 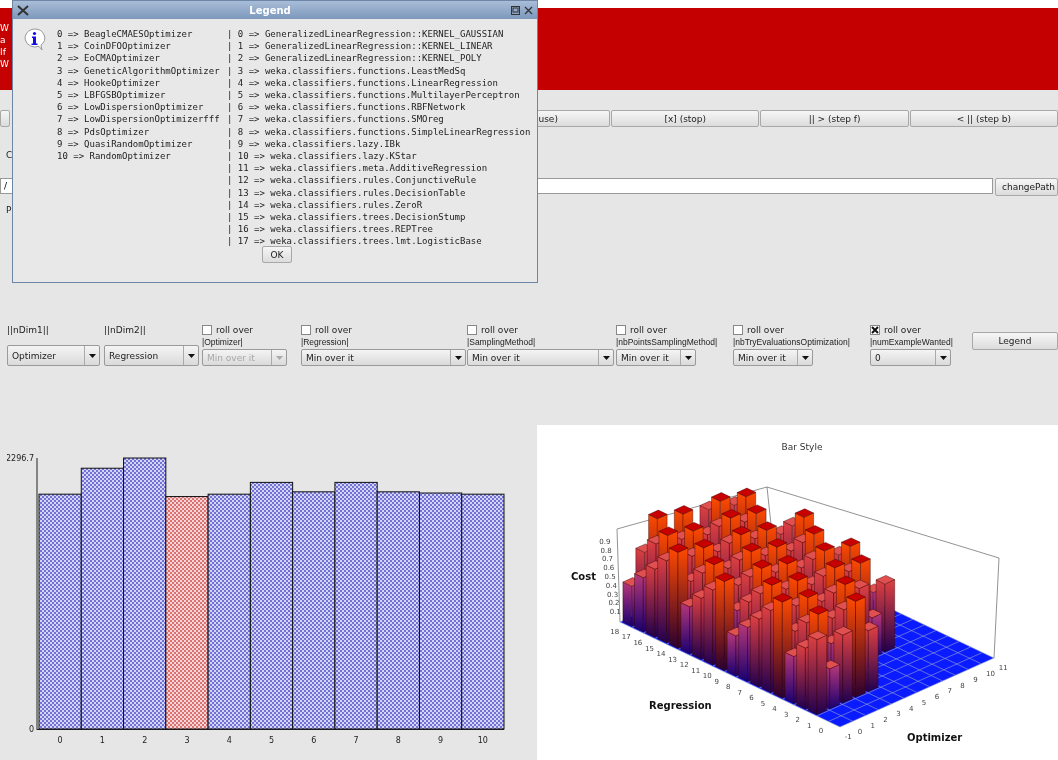 What do you see at coordinates (139, 119) in the screenshot?
I see `legend-entry: 7 => LowDispersionOptimizerfff` at bounding box center [139, 119].